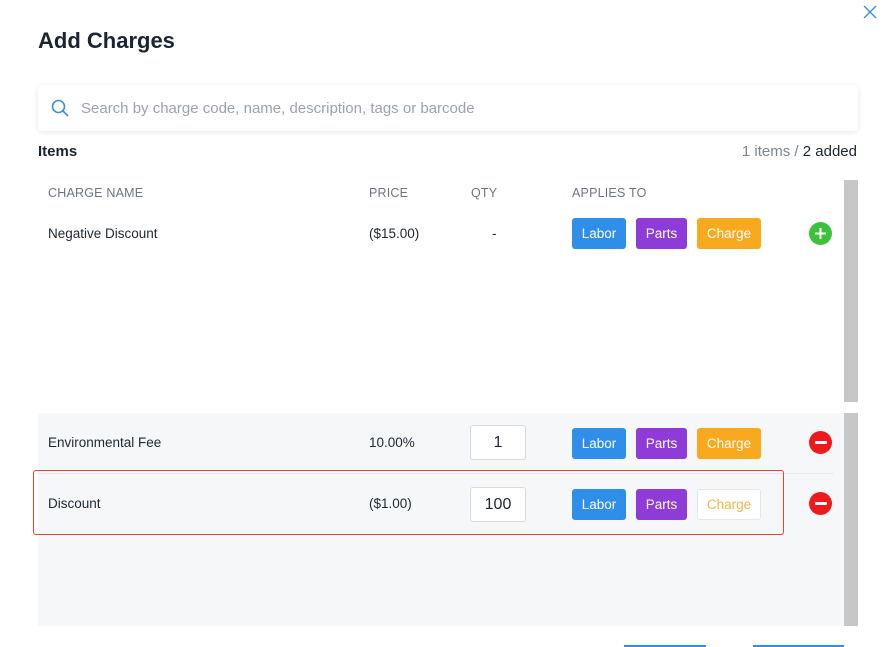  What do you see at coordinates (96, 193) in the screenshot?
I see `column-header-charge-name: CHARGE NAME` at bounding box center [96, 193].